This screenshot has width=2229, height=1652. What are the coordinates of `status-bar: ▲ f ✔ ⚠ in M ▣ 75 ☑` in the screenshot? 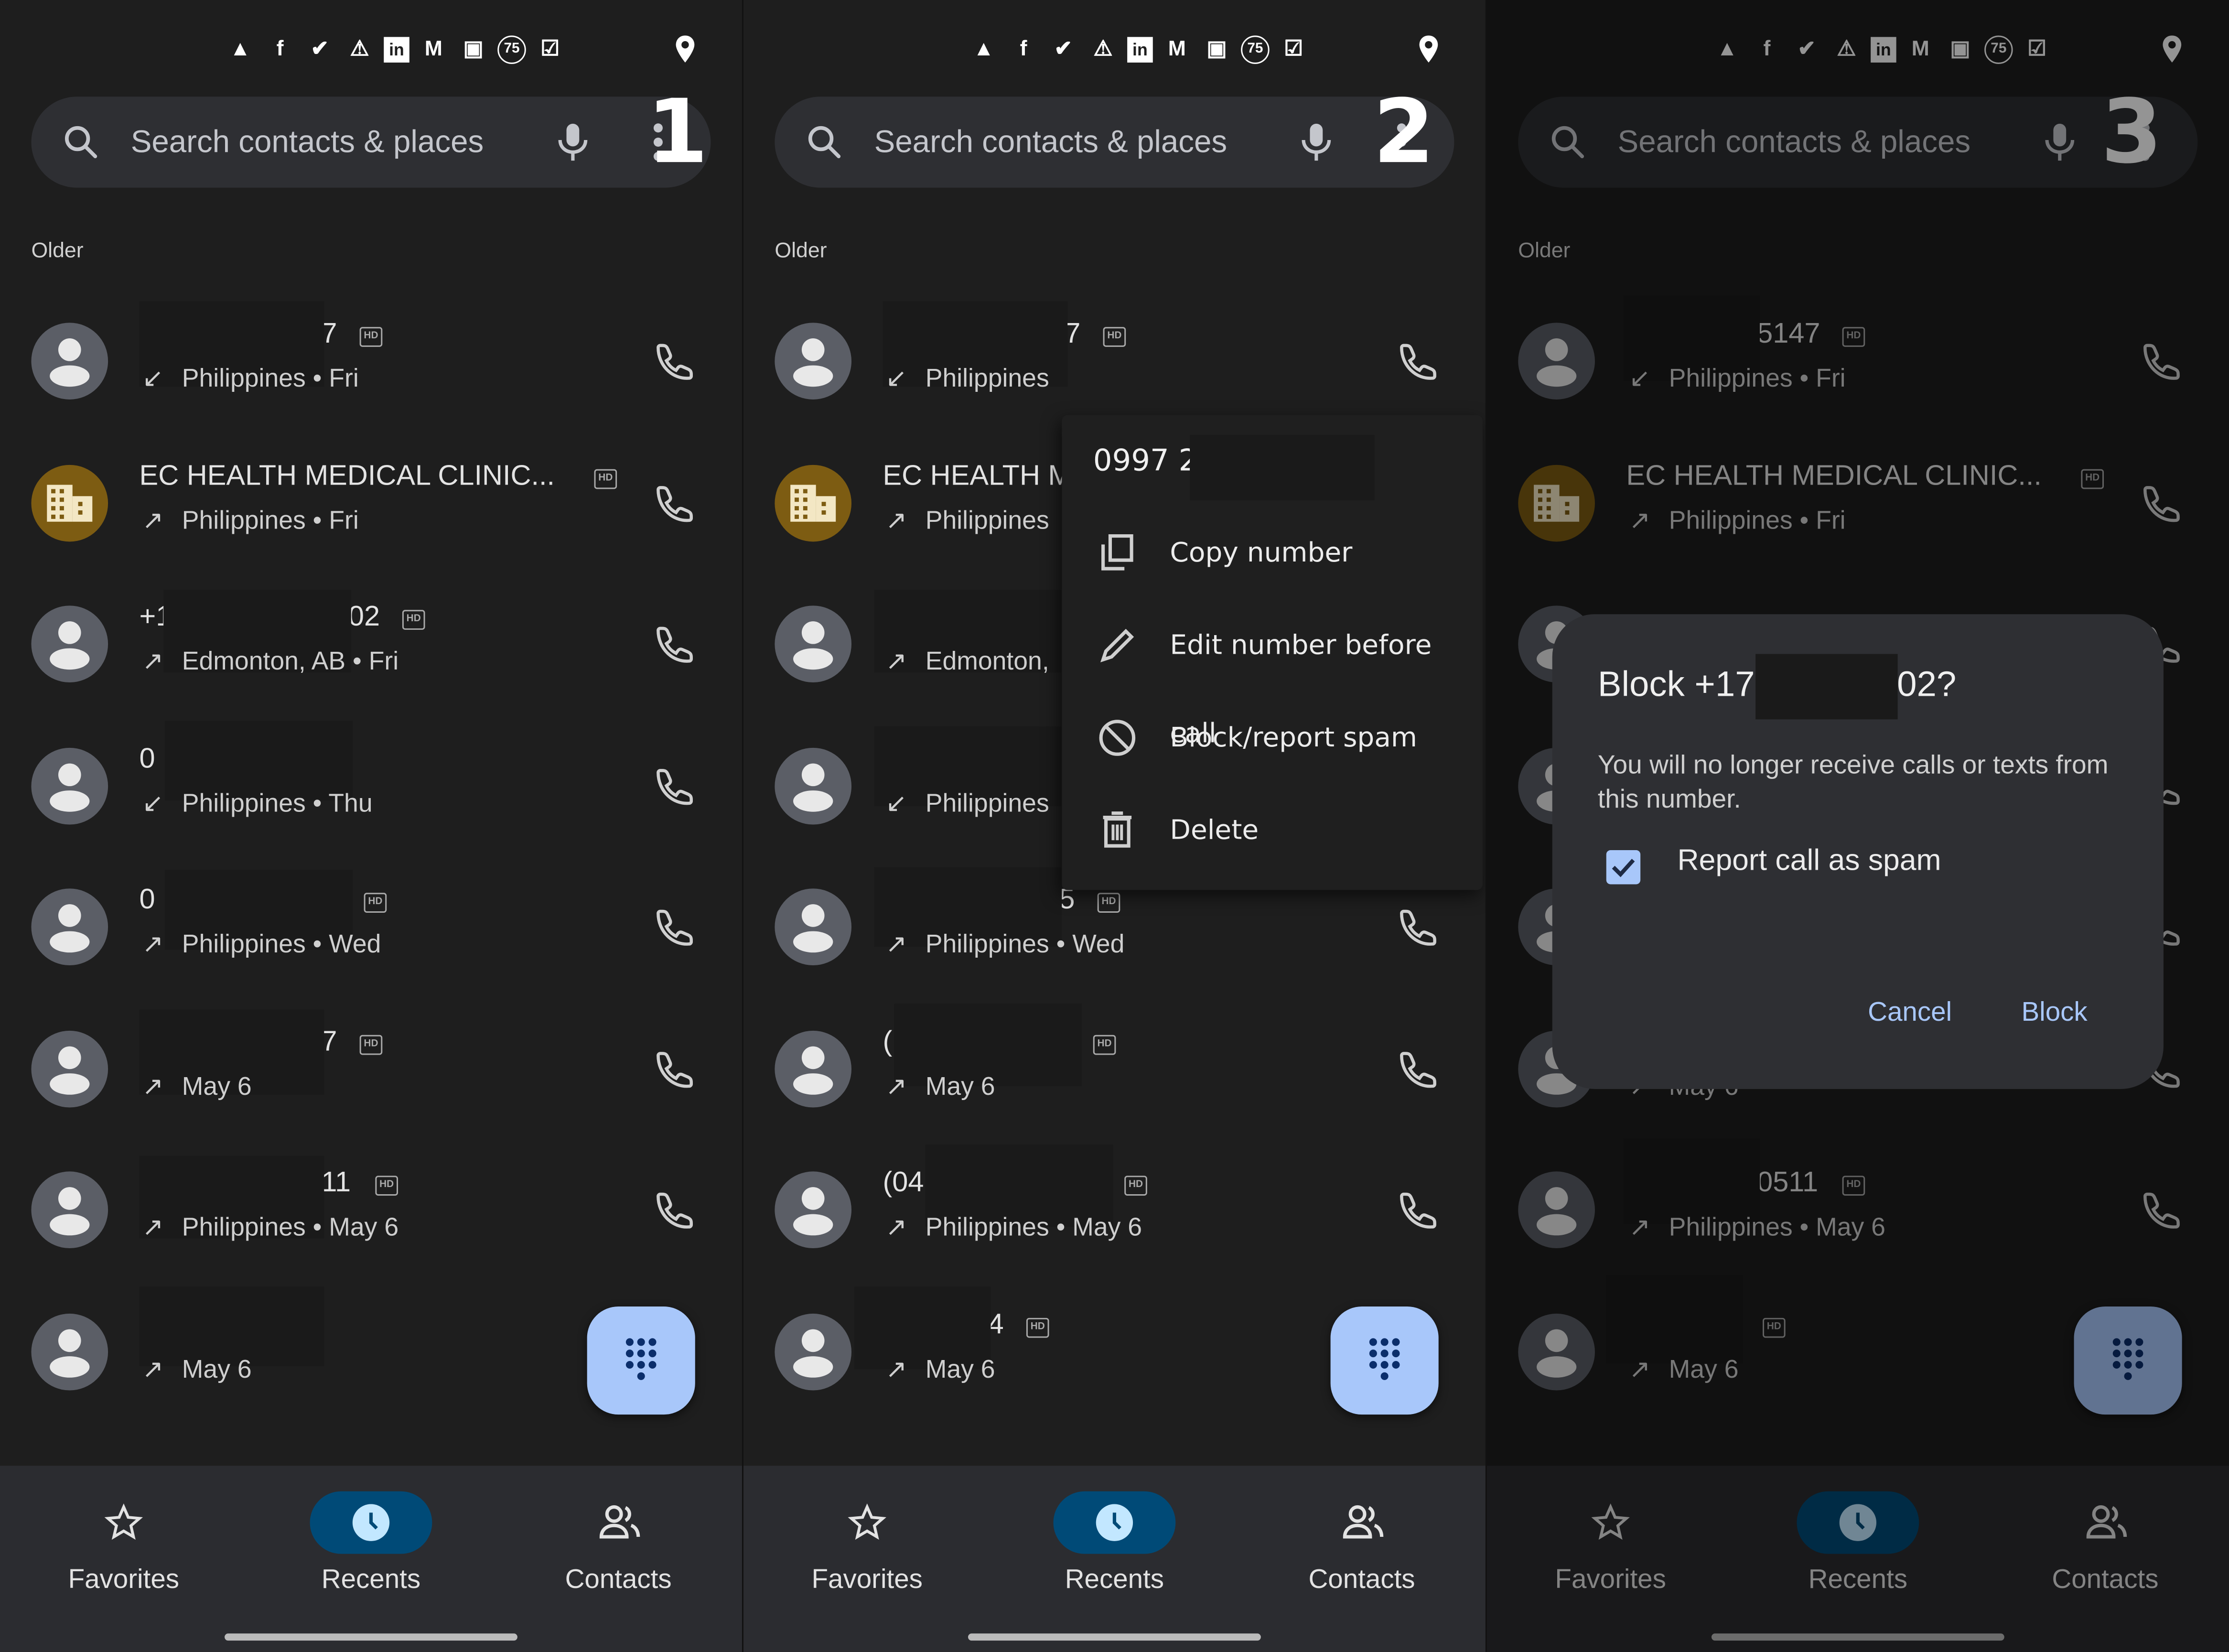 It's located at (1114, 51).